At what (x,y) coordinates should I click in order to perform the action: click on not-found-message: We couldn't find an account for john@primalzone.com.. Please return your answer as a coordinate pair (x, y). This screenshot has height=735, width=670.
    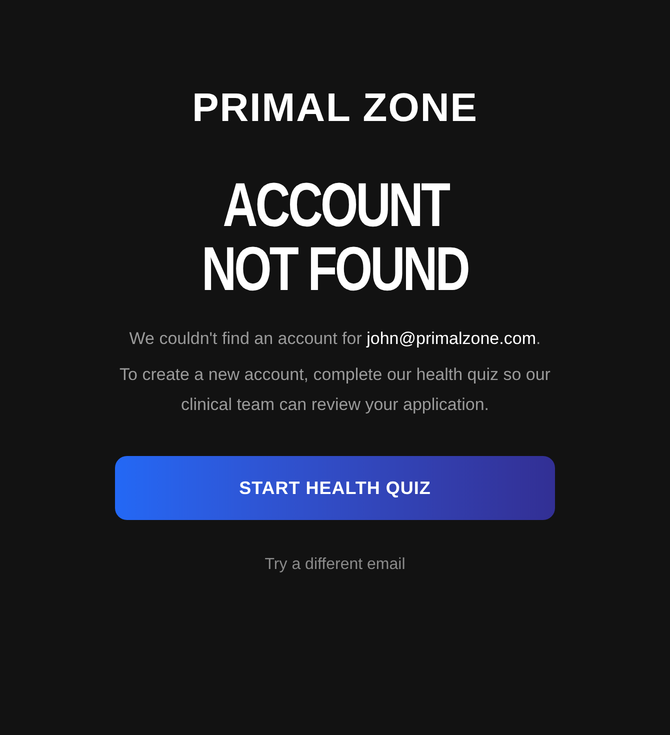
    Looking at the image, I should click on (335, 339).